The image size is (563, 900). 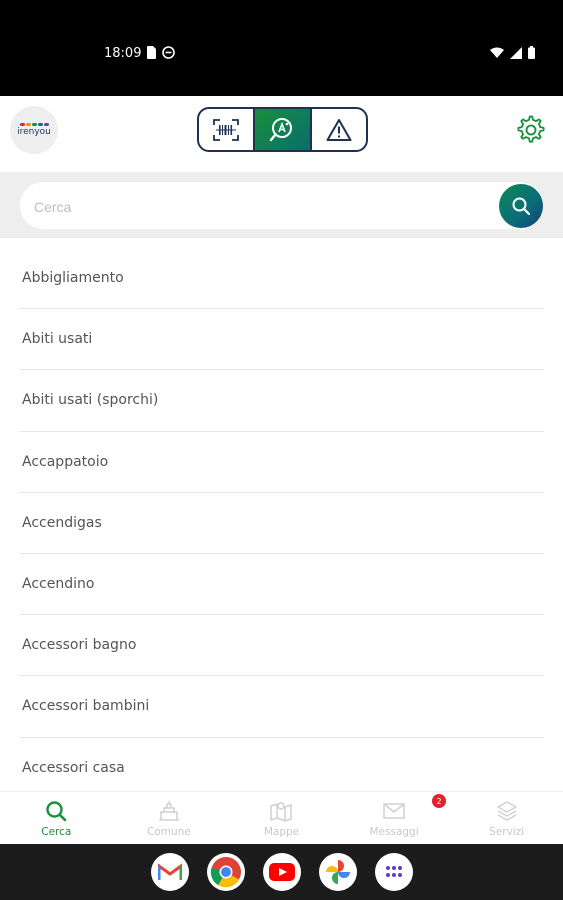 I want to click on chrome-icon, so click(x=225, y=872).